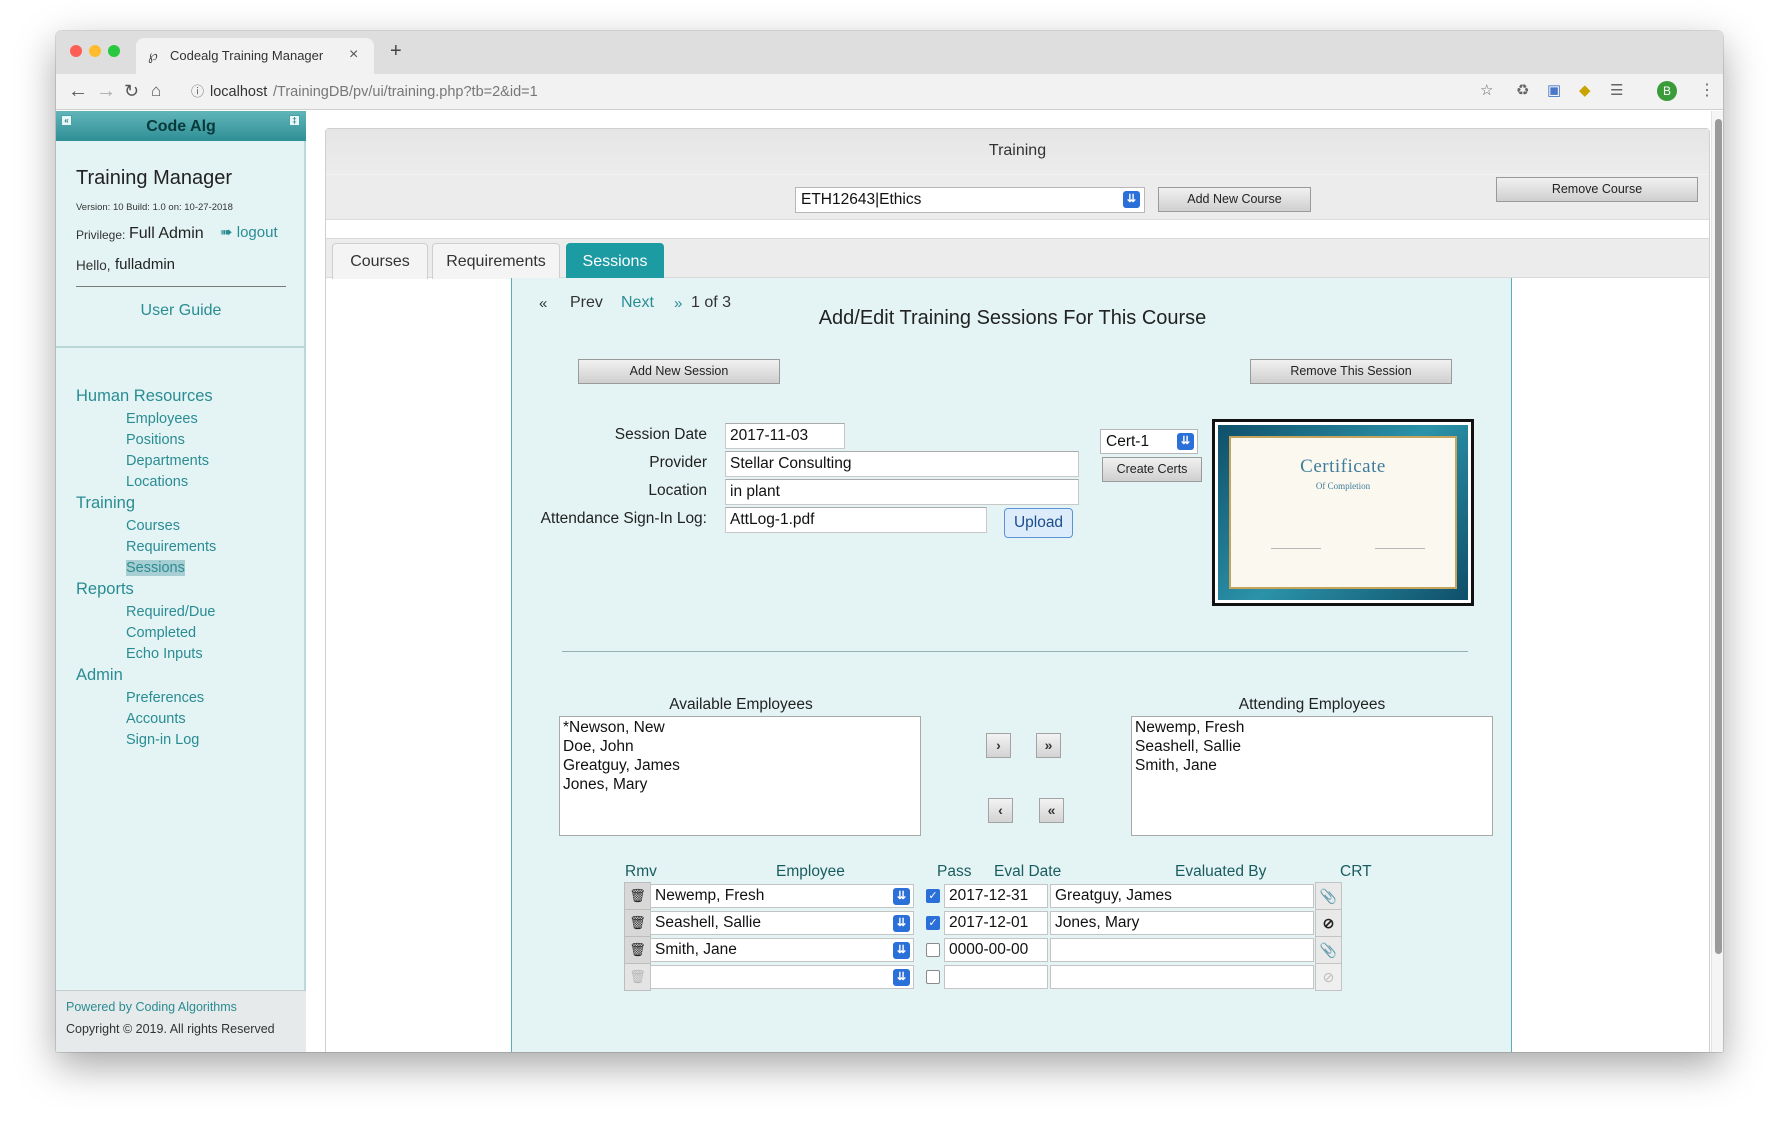  I want to click on nav-item-locations: Locations, so click(157, 482).